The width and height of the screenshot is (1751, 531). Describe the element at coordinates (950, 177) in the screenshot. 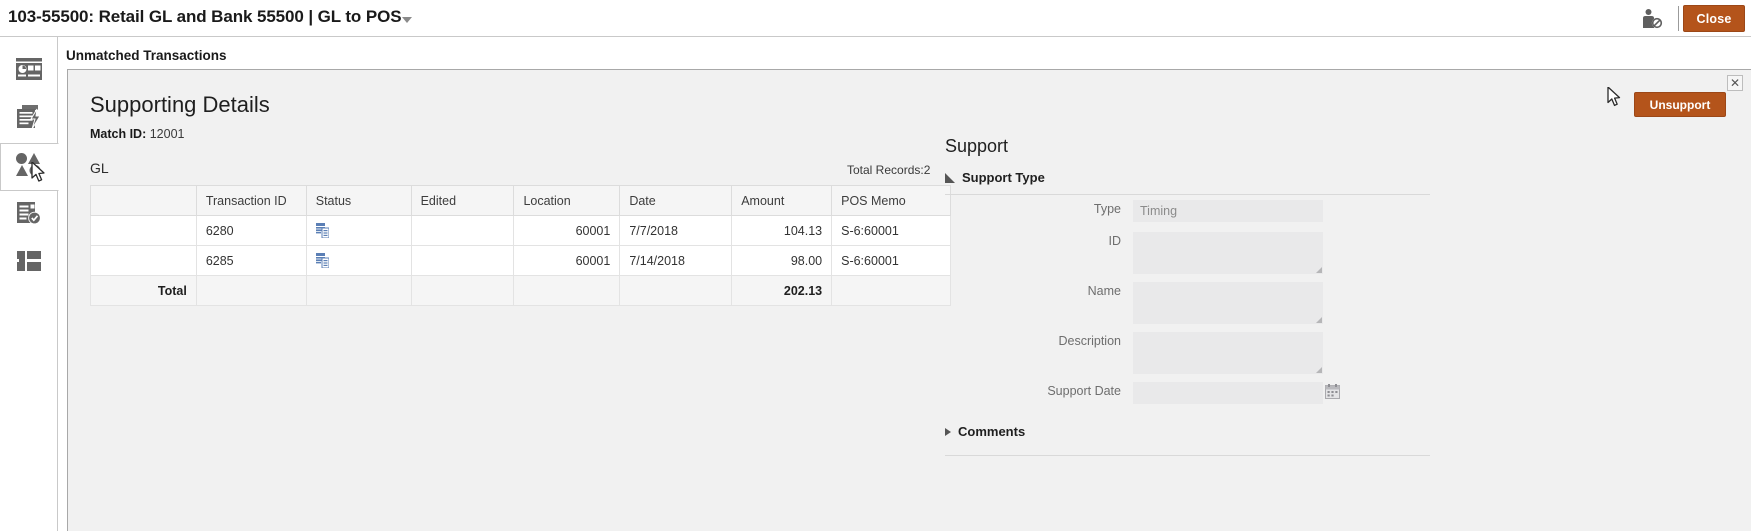

I see `collapse-triangle-icon` at that location.